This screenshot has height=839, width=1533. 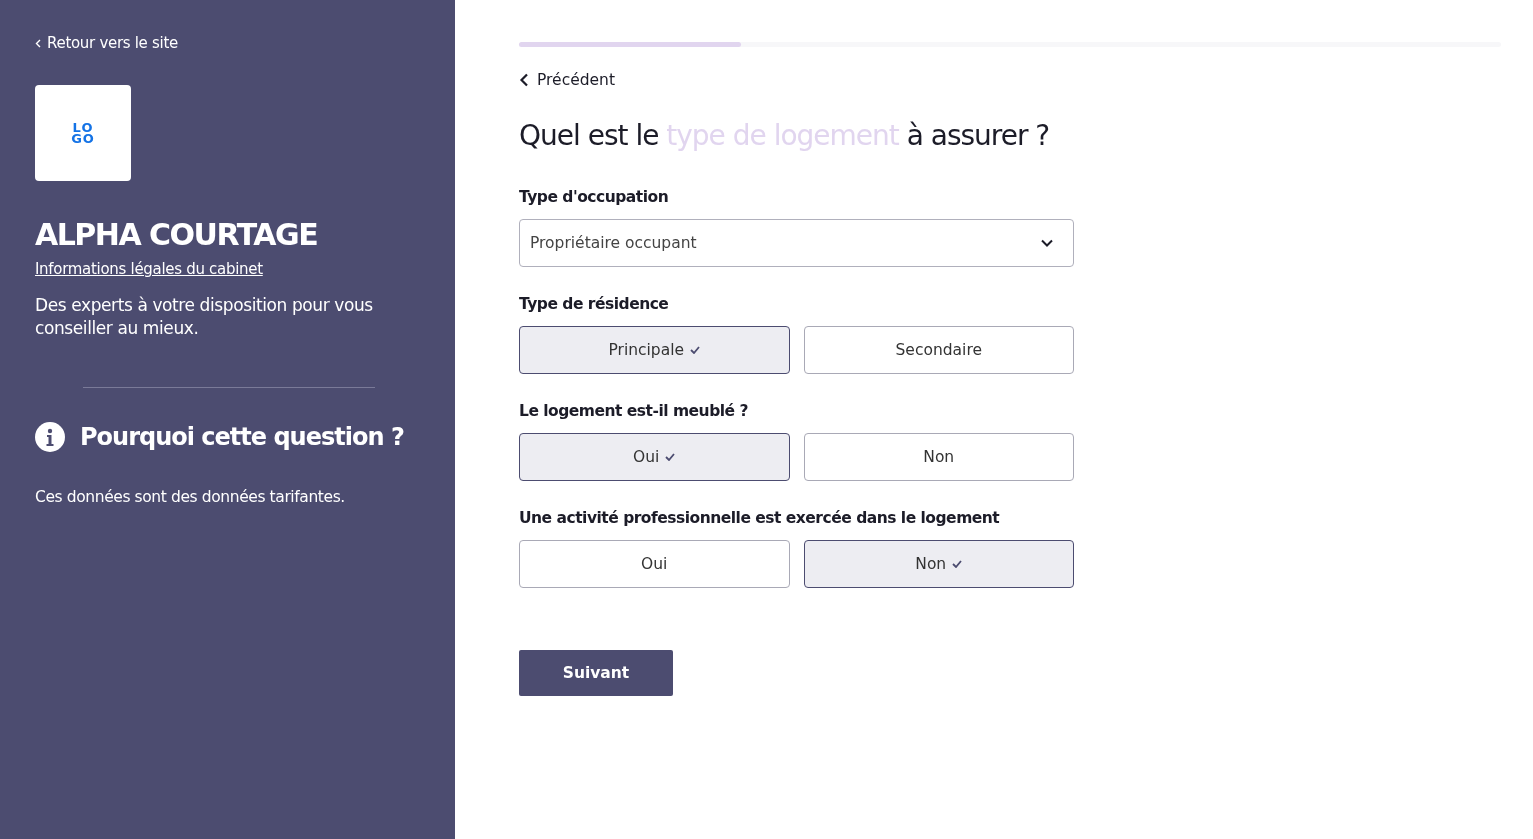 I want to click on info-text: Ces données sont des données tarifantes., so click(x=190, y=497).